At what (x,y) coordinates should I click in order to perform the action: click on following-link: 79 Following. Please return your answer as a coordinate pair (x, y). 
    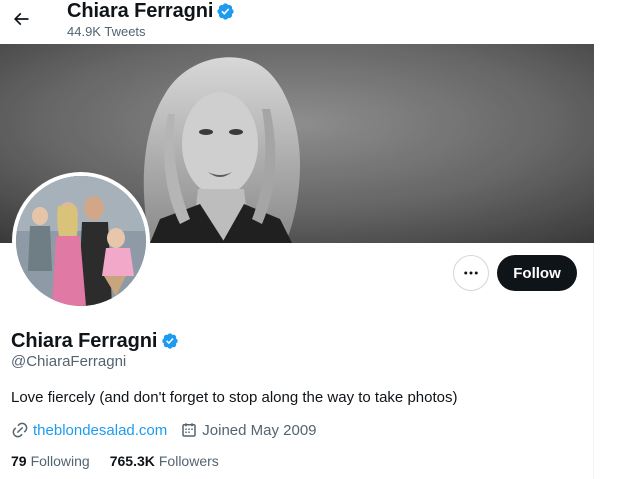
    Looking at the image, I should click on (50, 461).